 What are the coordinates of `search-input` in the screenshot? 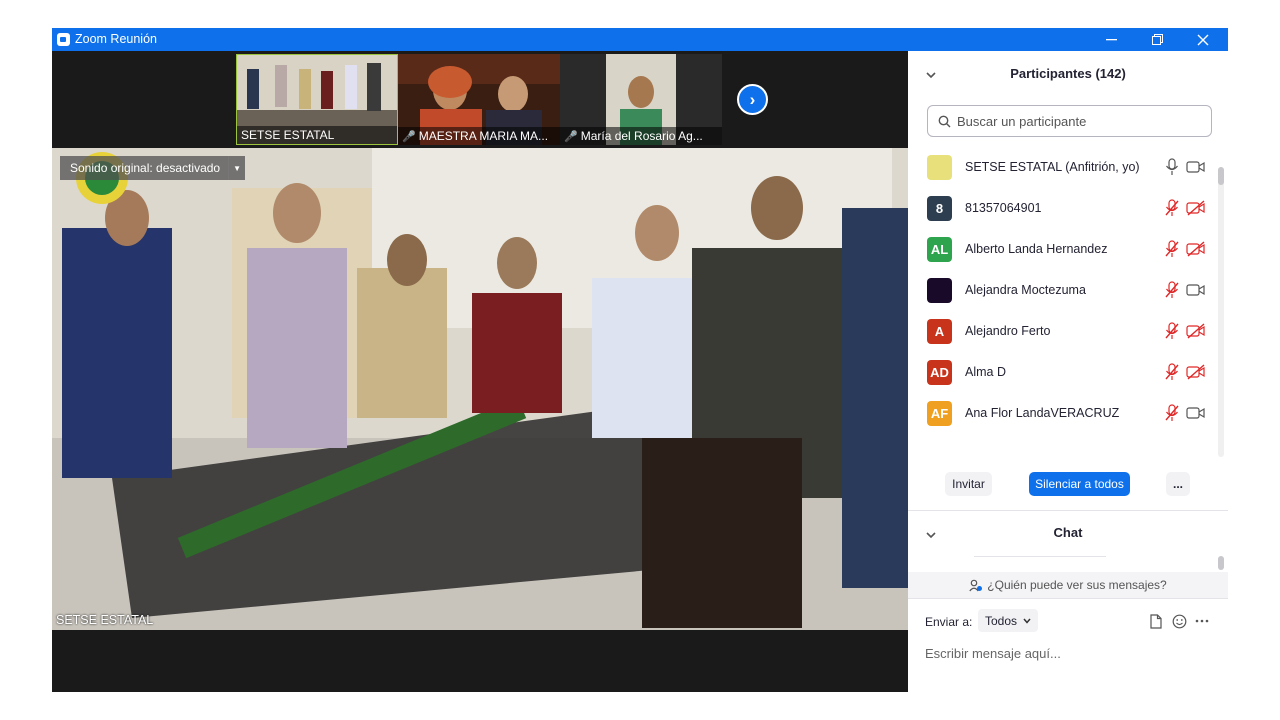 It's located at (1077, 121).